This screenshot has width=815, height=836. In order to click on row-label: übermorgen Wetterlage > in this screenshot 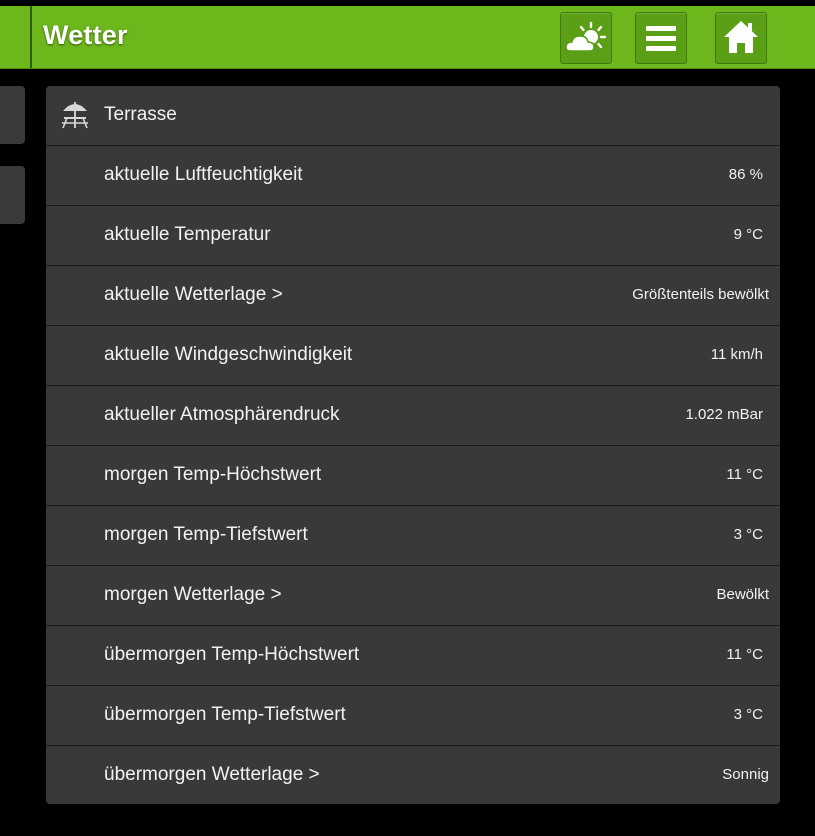, I will do `click(212, 774)`.